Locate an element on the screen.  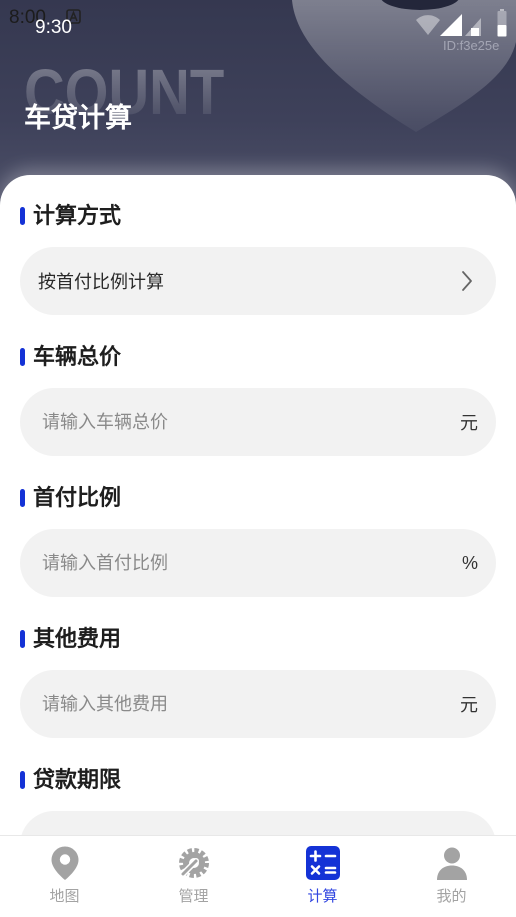
section-title: 其他费用 is located at coordinates (258, 639).